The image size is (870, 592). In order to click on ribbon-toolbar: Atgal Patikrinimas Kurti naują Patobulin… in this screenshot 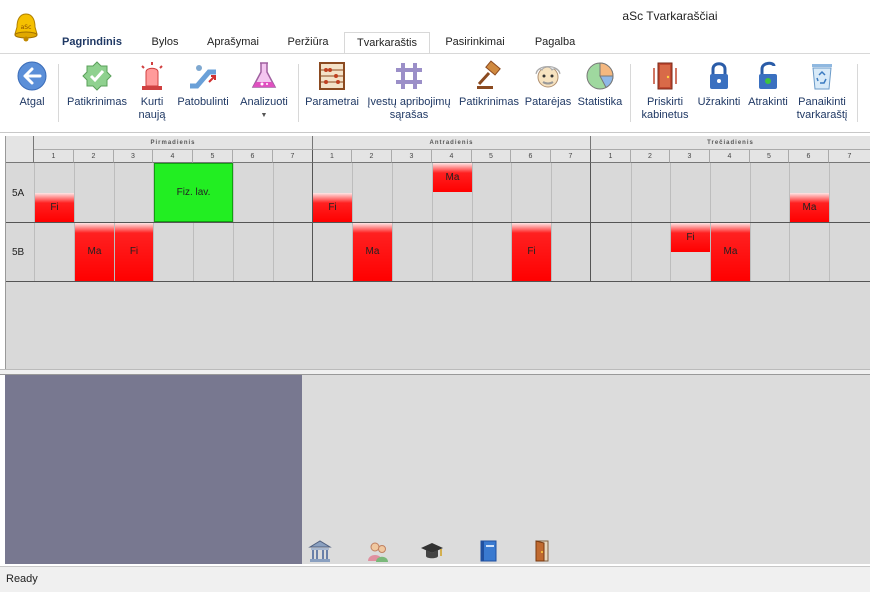, I will do `click(435, 93)`.